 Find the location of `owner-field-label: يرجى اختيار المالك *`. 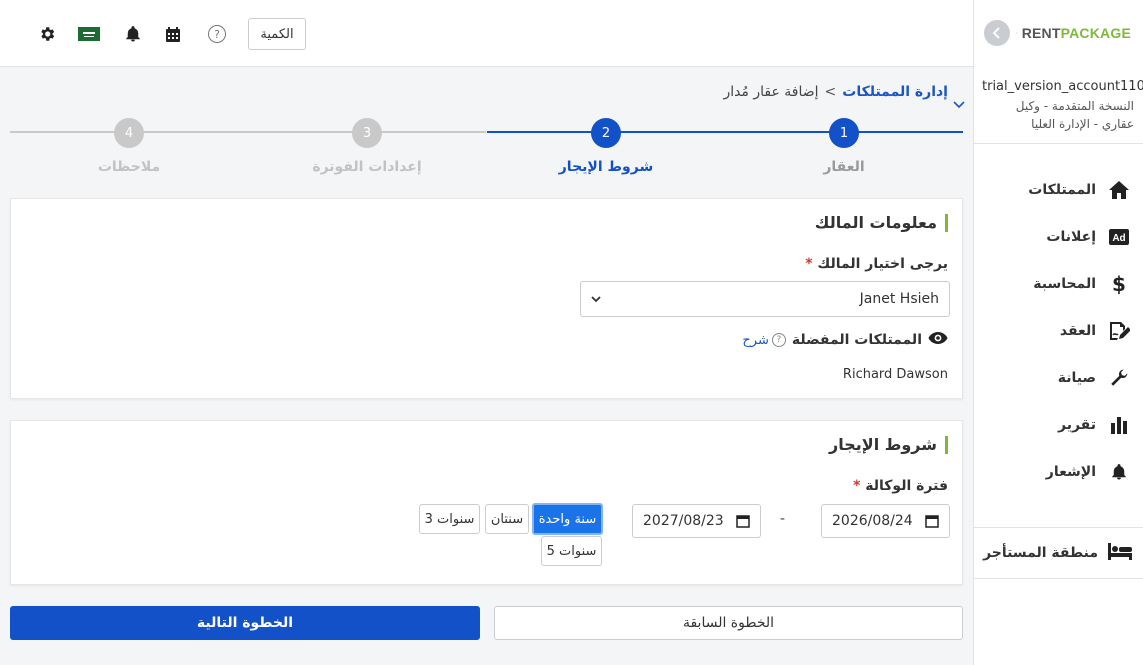

owner-field-label: يرجى اختيار المالك * is located at coordinates (876, 264).